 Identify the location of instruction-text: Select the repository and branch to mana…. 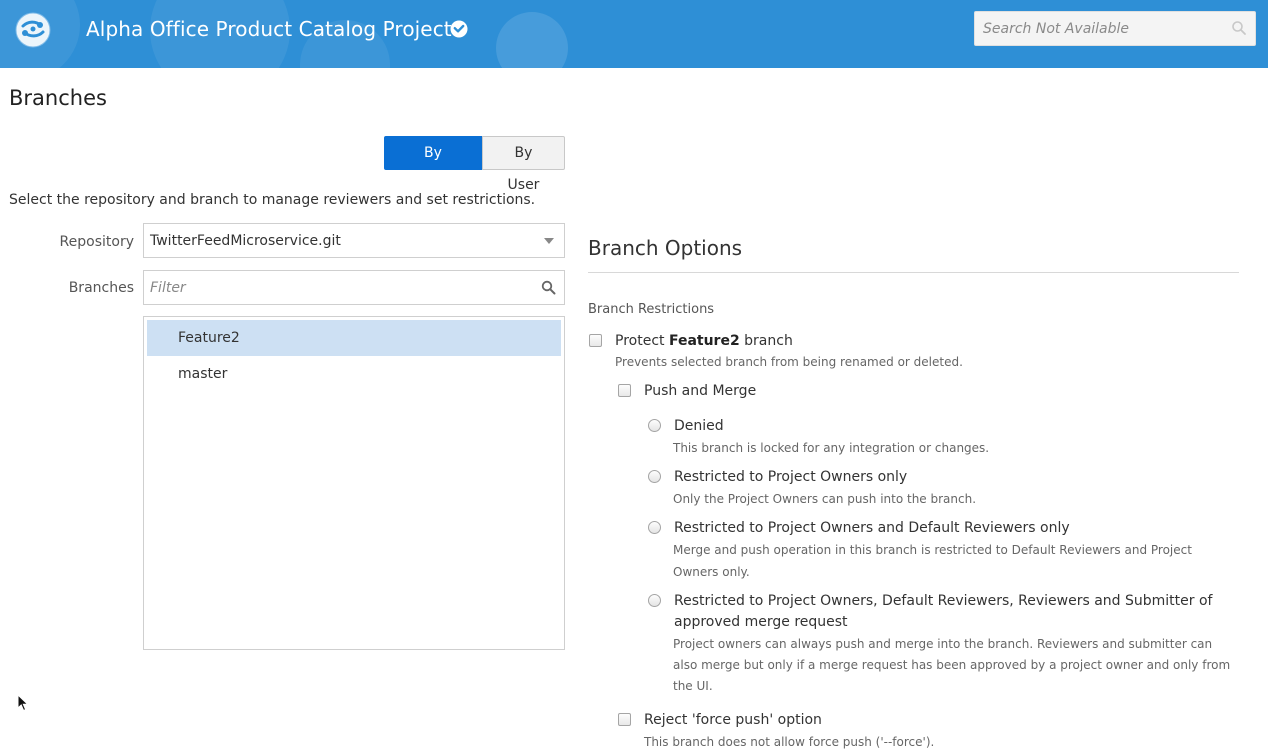
(272, 200).